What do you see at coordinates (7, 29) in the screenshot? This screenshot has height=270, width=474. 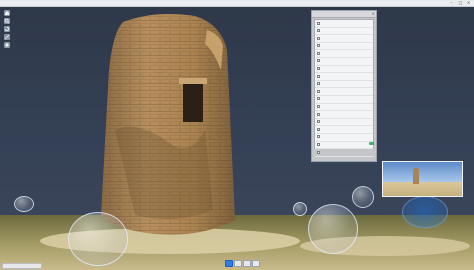 I see `rotate-icon` at bounding box center [7, 29].